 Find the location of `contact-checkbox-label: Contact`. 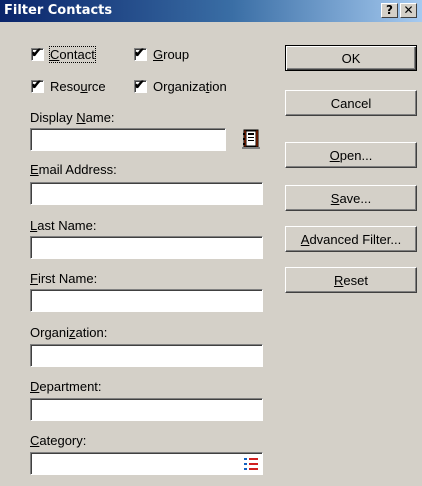

contact-checkbox-label: Contact is located at coordinates (72, 54).